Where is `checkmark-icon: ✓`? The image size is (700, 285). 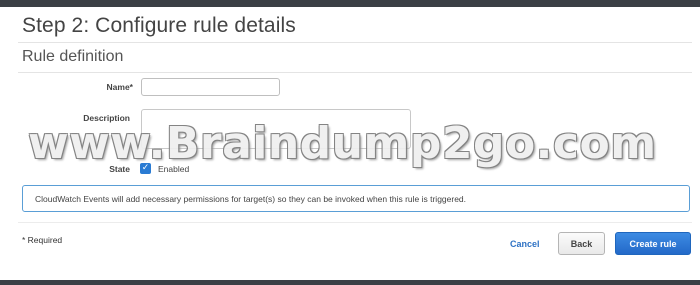
checkmark-icon: ✓ is located at coordinates (145, 168).